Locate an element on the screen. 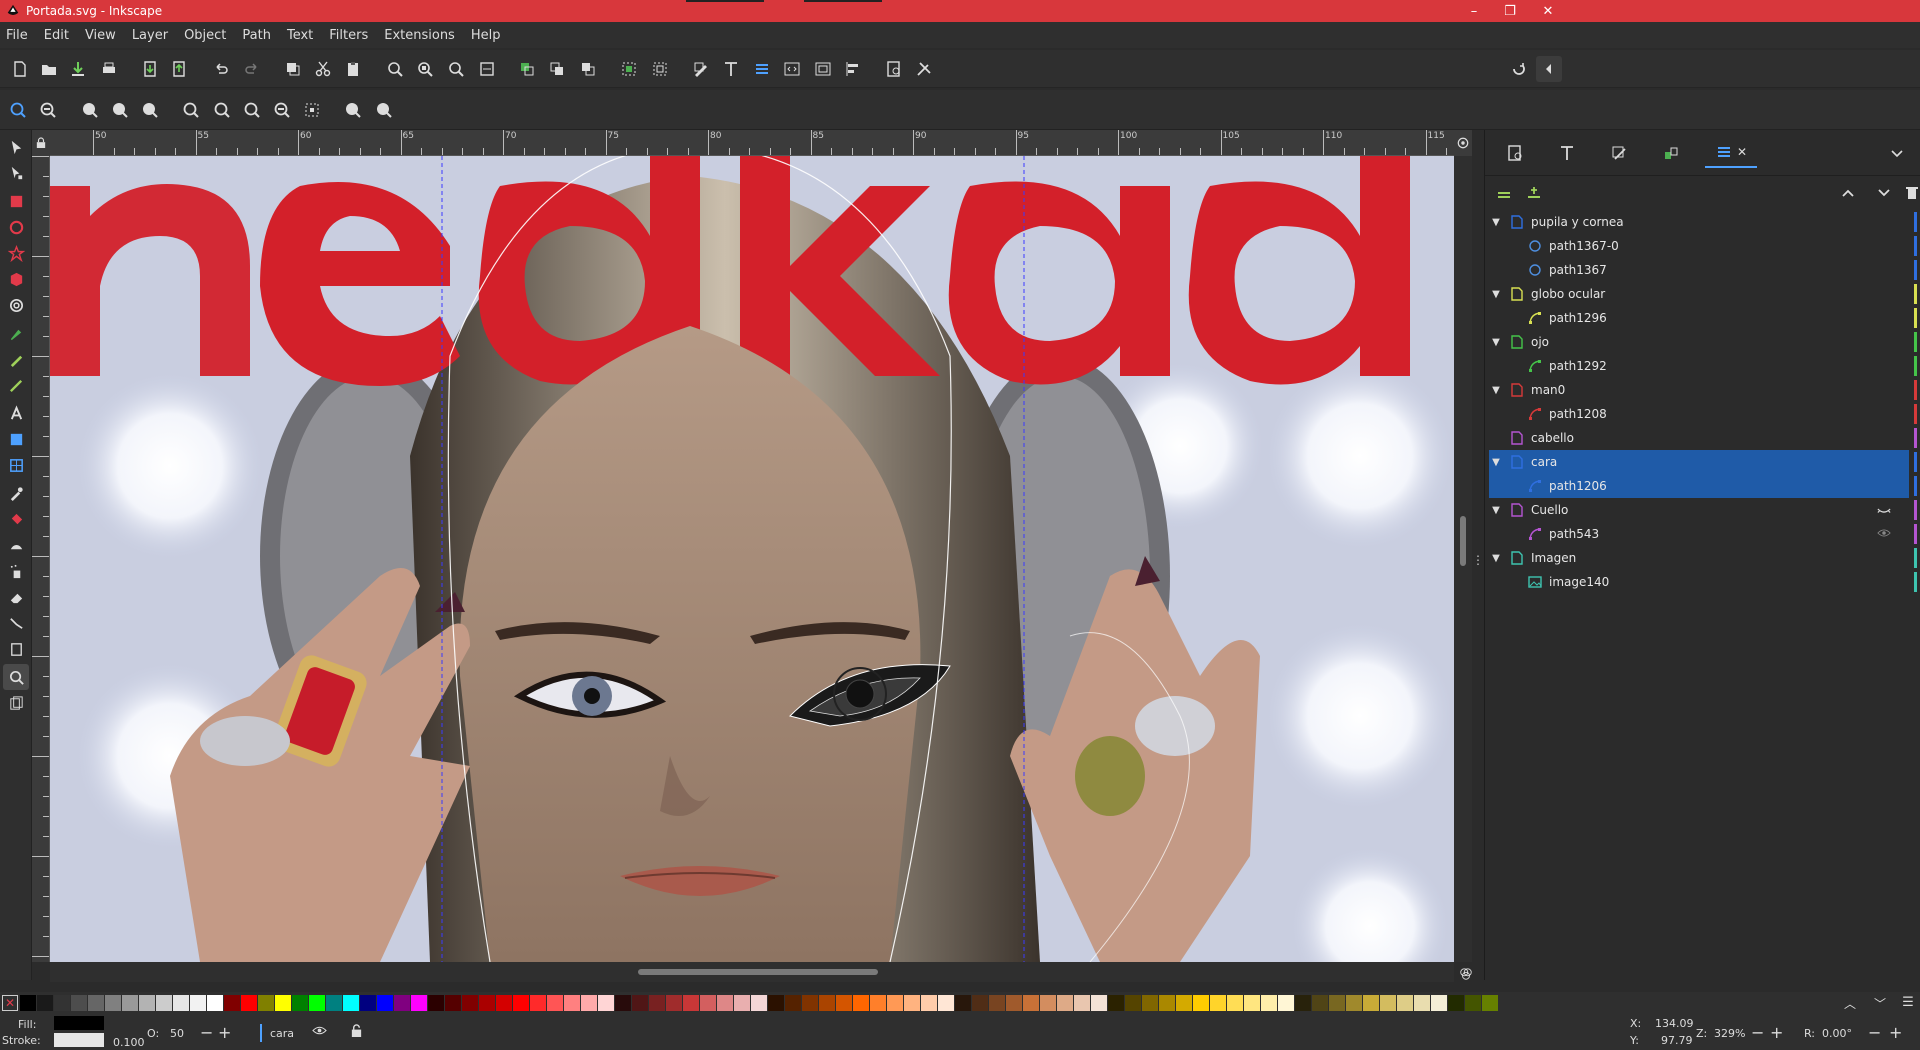 The image size is (1920, 1050). spiral-tool-icon is located at coordinates (16, 305).